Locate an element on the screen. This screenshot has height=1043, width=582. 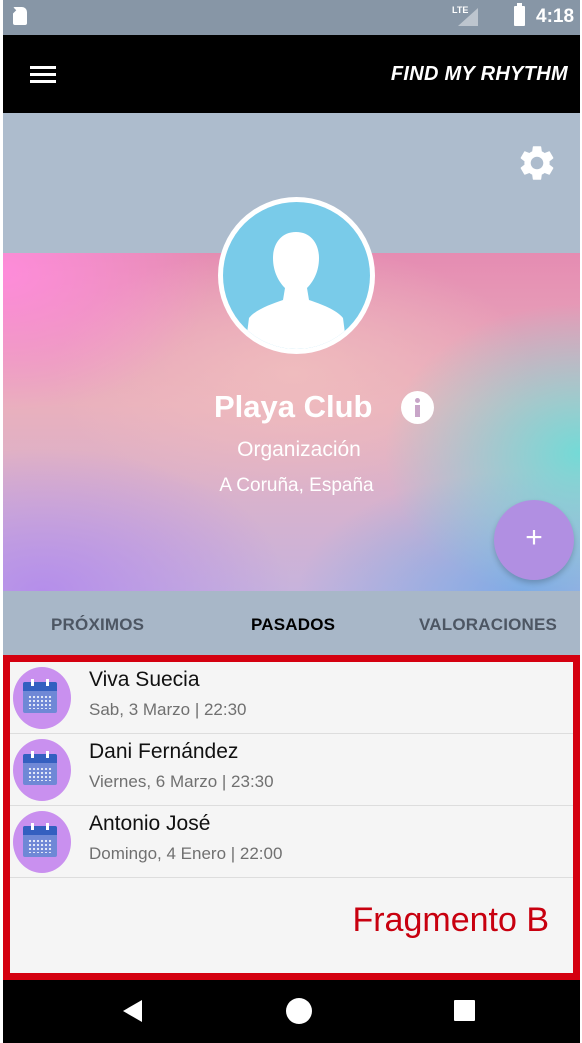
add-button: + is located at coordinates (534, 540).